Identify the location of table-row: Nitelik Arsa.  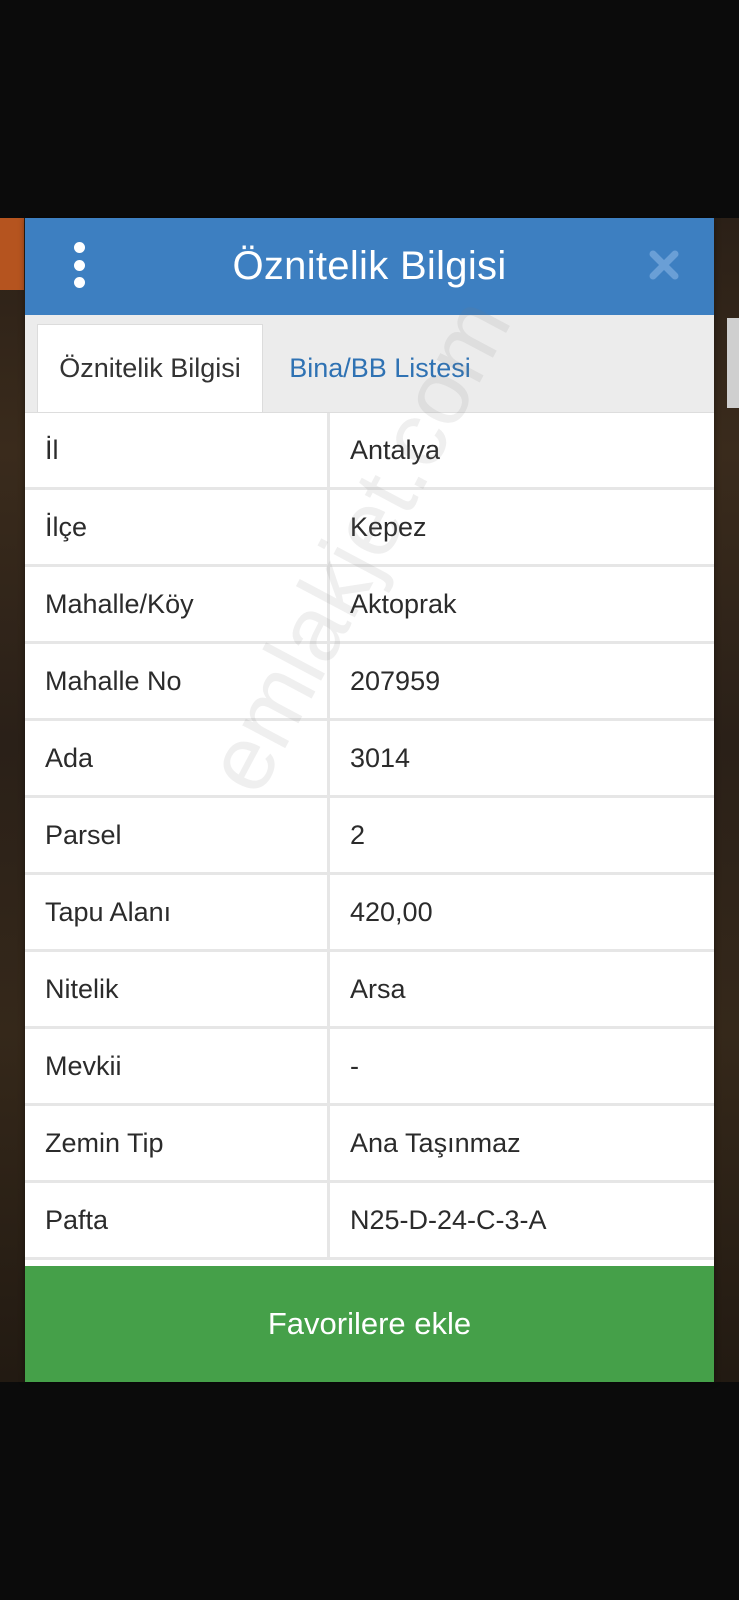
(369, 990).